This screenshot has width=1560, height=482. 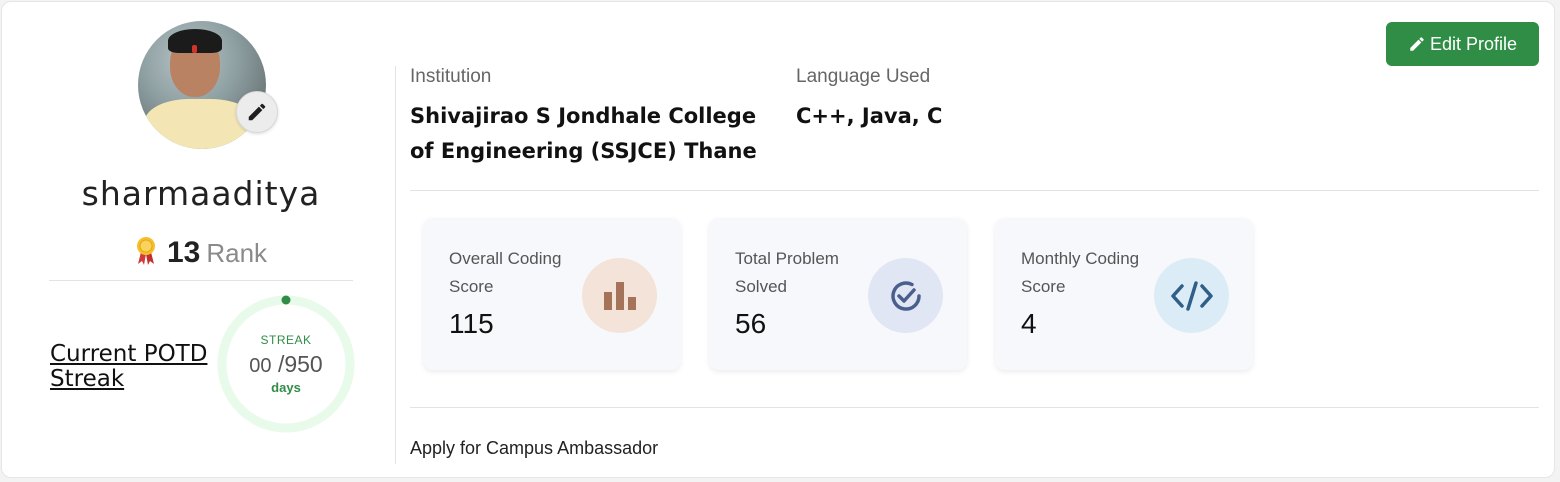 I want to click on language-value: C++, Java, C, so click(x=869, y=116).